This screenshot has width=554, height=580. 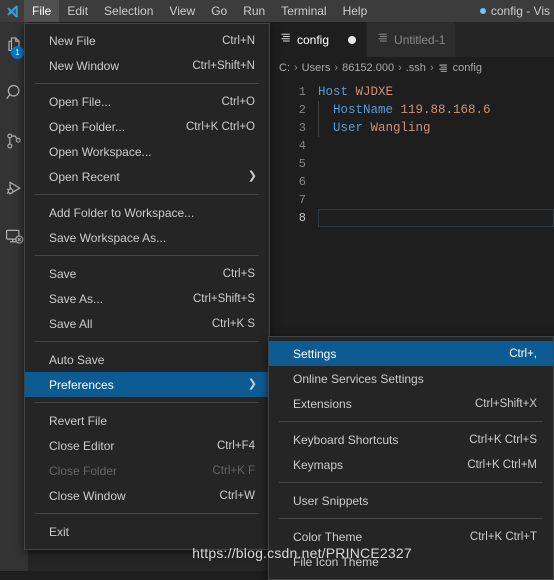 What do you see at coordinates (220, 126) in the screenshot?
I see `menu-item-shortcut: Ctrl+K Ctrl+O` at bounding box center [220, 126].